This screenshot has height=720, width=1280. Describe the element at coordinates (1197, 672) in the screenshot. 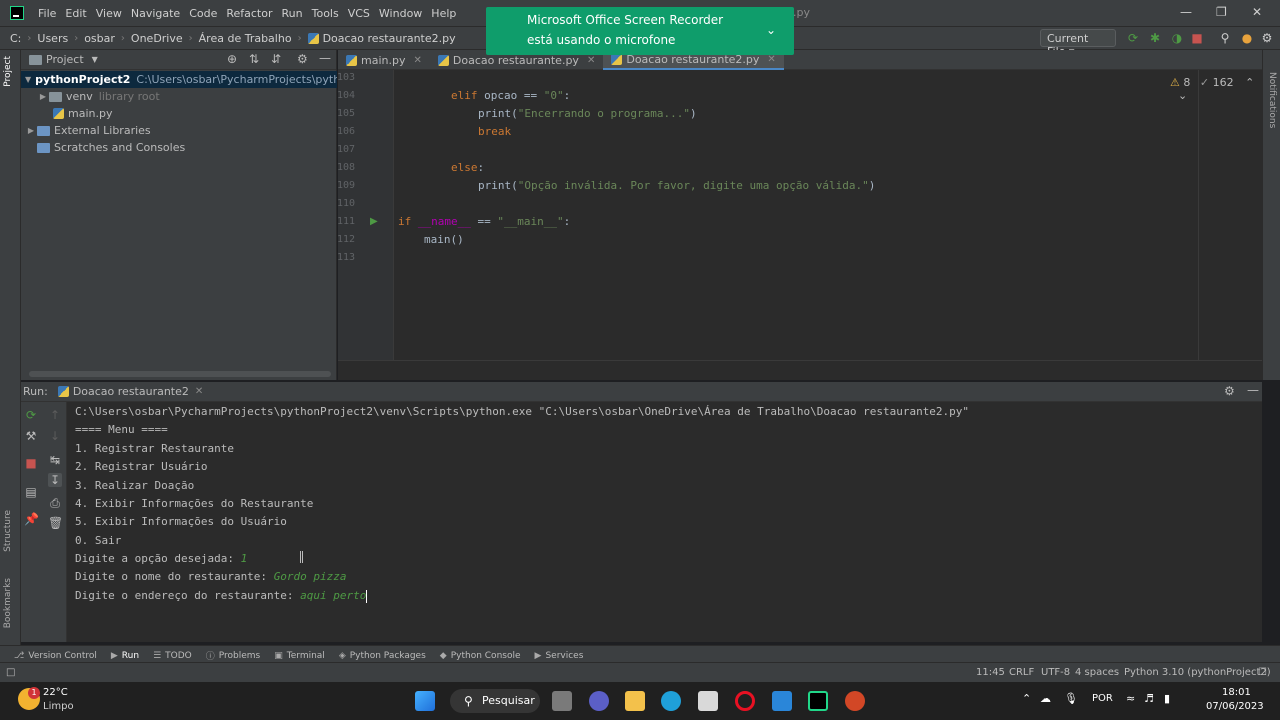

I see `python-interpreter: Python 3.10 (pythonProject2)` at that location.